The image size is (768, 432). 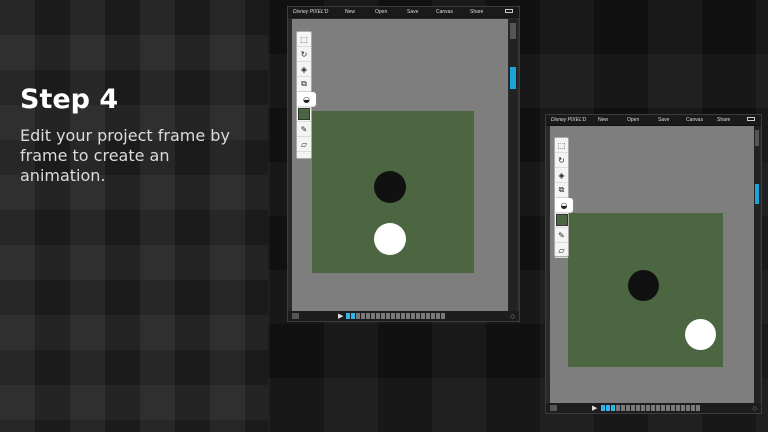 What do you see at coordinates (569, 120) in the screenshot?
I see `app-logo: Disney PIXEL'D` at bounding box center [569, 120].